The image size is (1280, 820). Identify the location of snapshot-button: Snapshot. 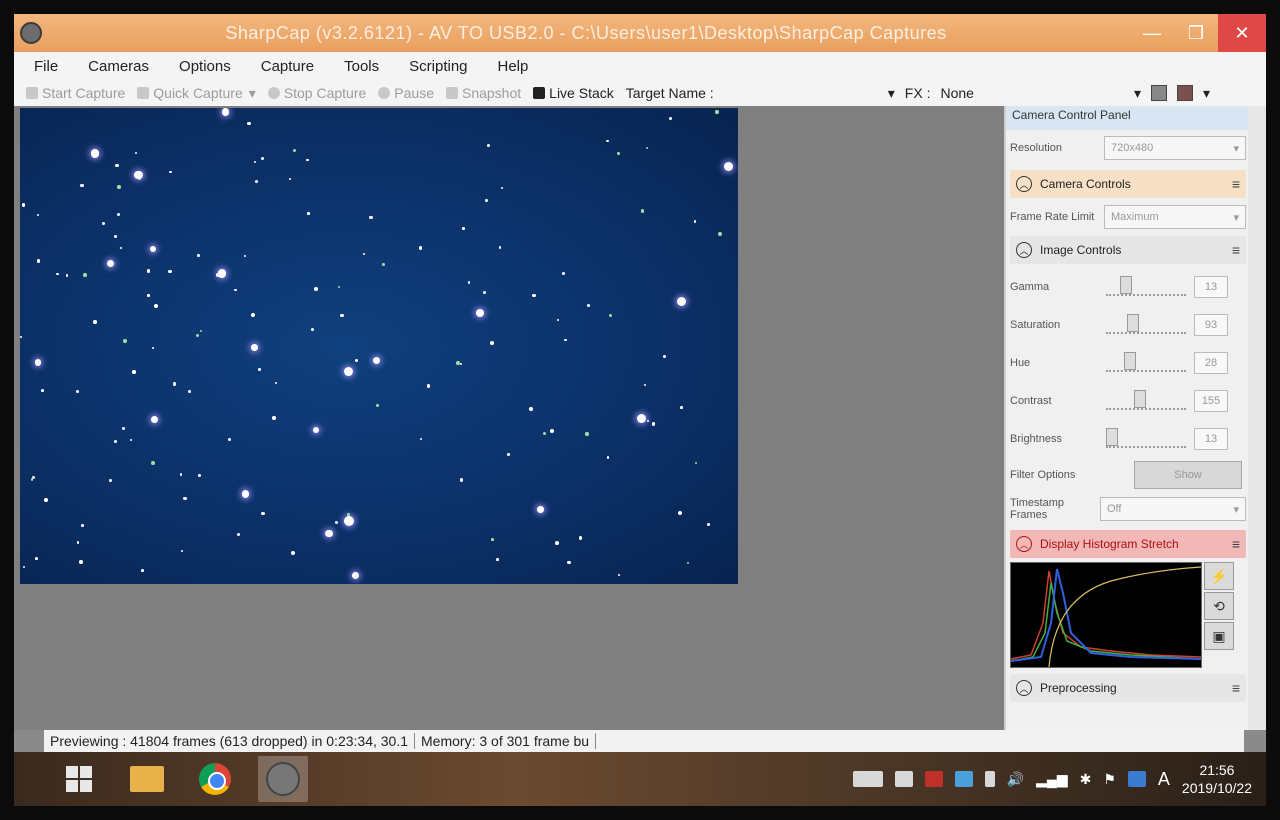
(483, 93).